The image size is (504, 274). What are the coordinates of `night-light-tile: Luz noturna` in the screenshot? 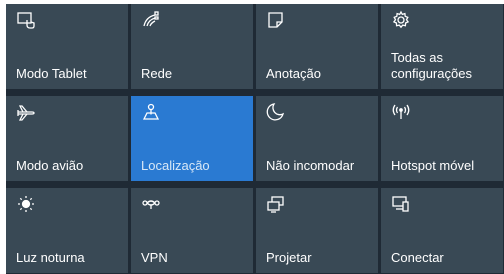 It's located at (67, 230).